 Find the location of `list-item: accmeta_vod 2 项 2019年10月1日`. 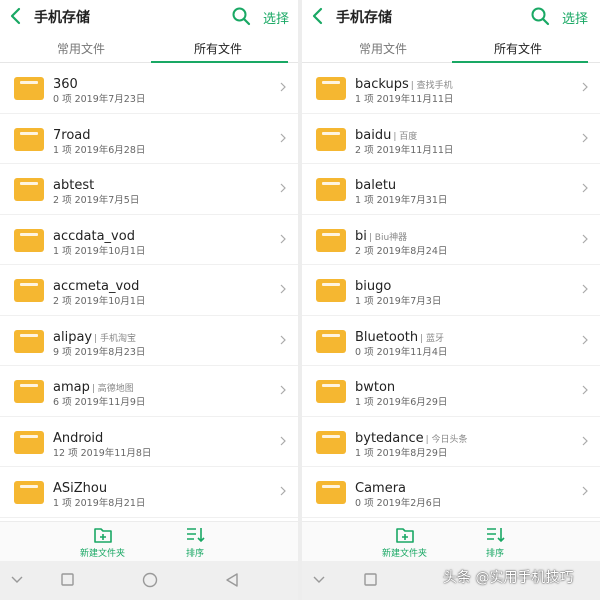

list-item: accmeta_vod 2 项 2019年10月1日 is located at coordinates (149, 290).